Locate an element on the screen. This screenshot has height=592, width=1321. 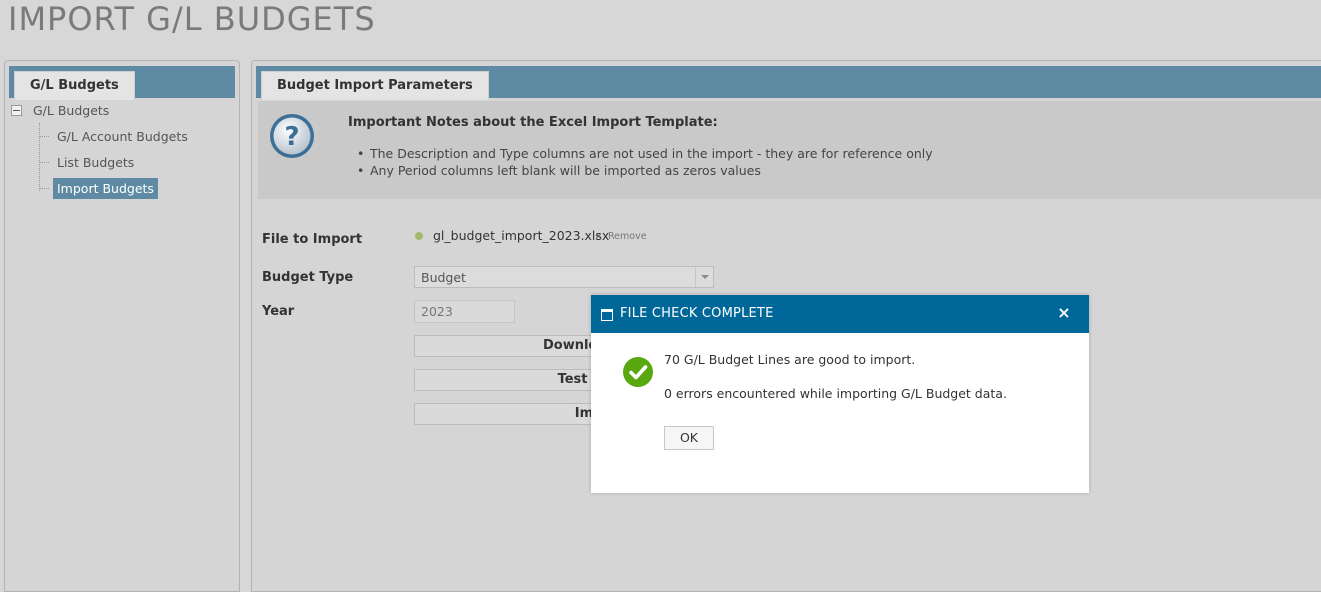
tab-budget-import-parameters: Budget Import Parameters is located at coordinates (375, 85).